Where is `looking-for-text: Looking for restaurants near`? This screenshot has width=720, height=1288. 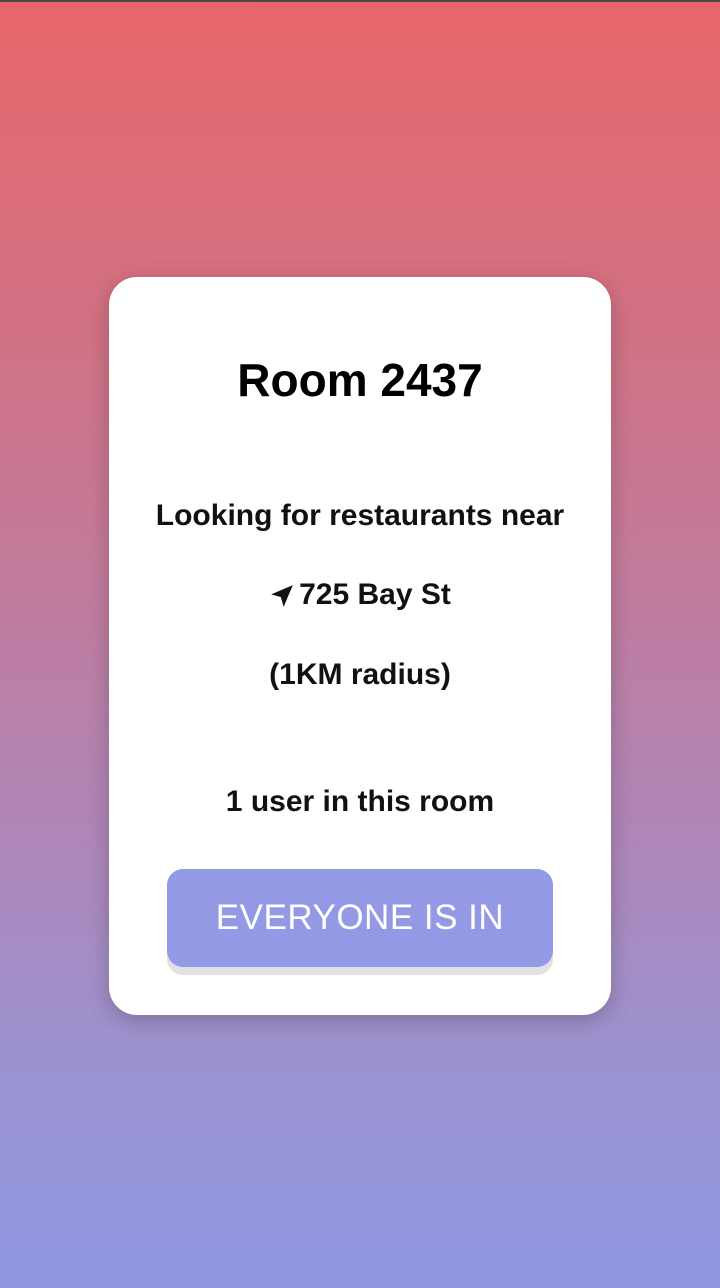
looking-for-text: Looking for restaurants near is located at coordinates (360, 515).